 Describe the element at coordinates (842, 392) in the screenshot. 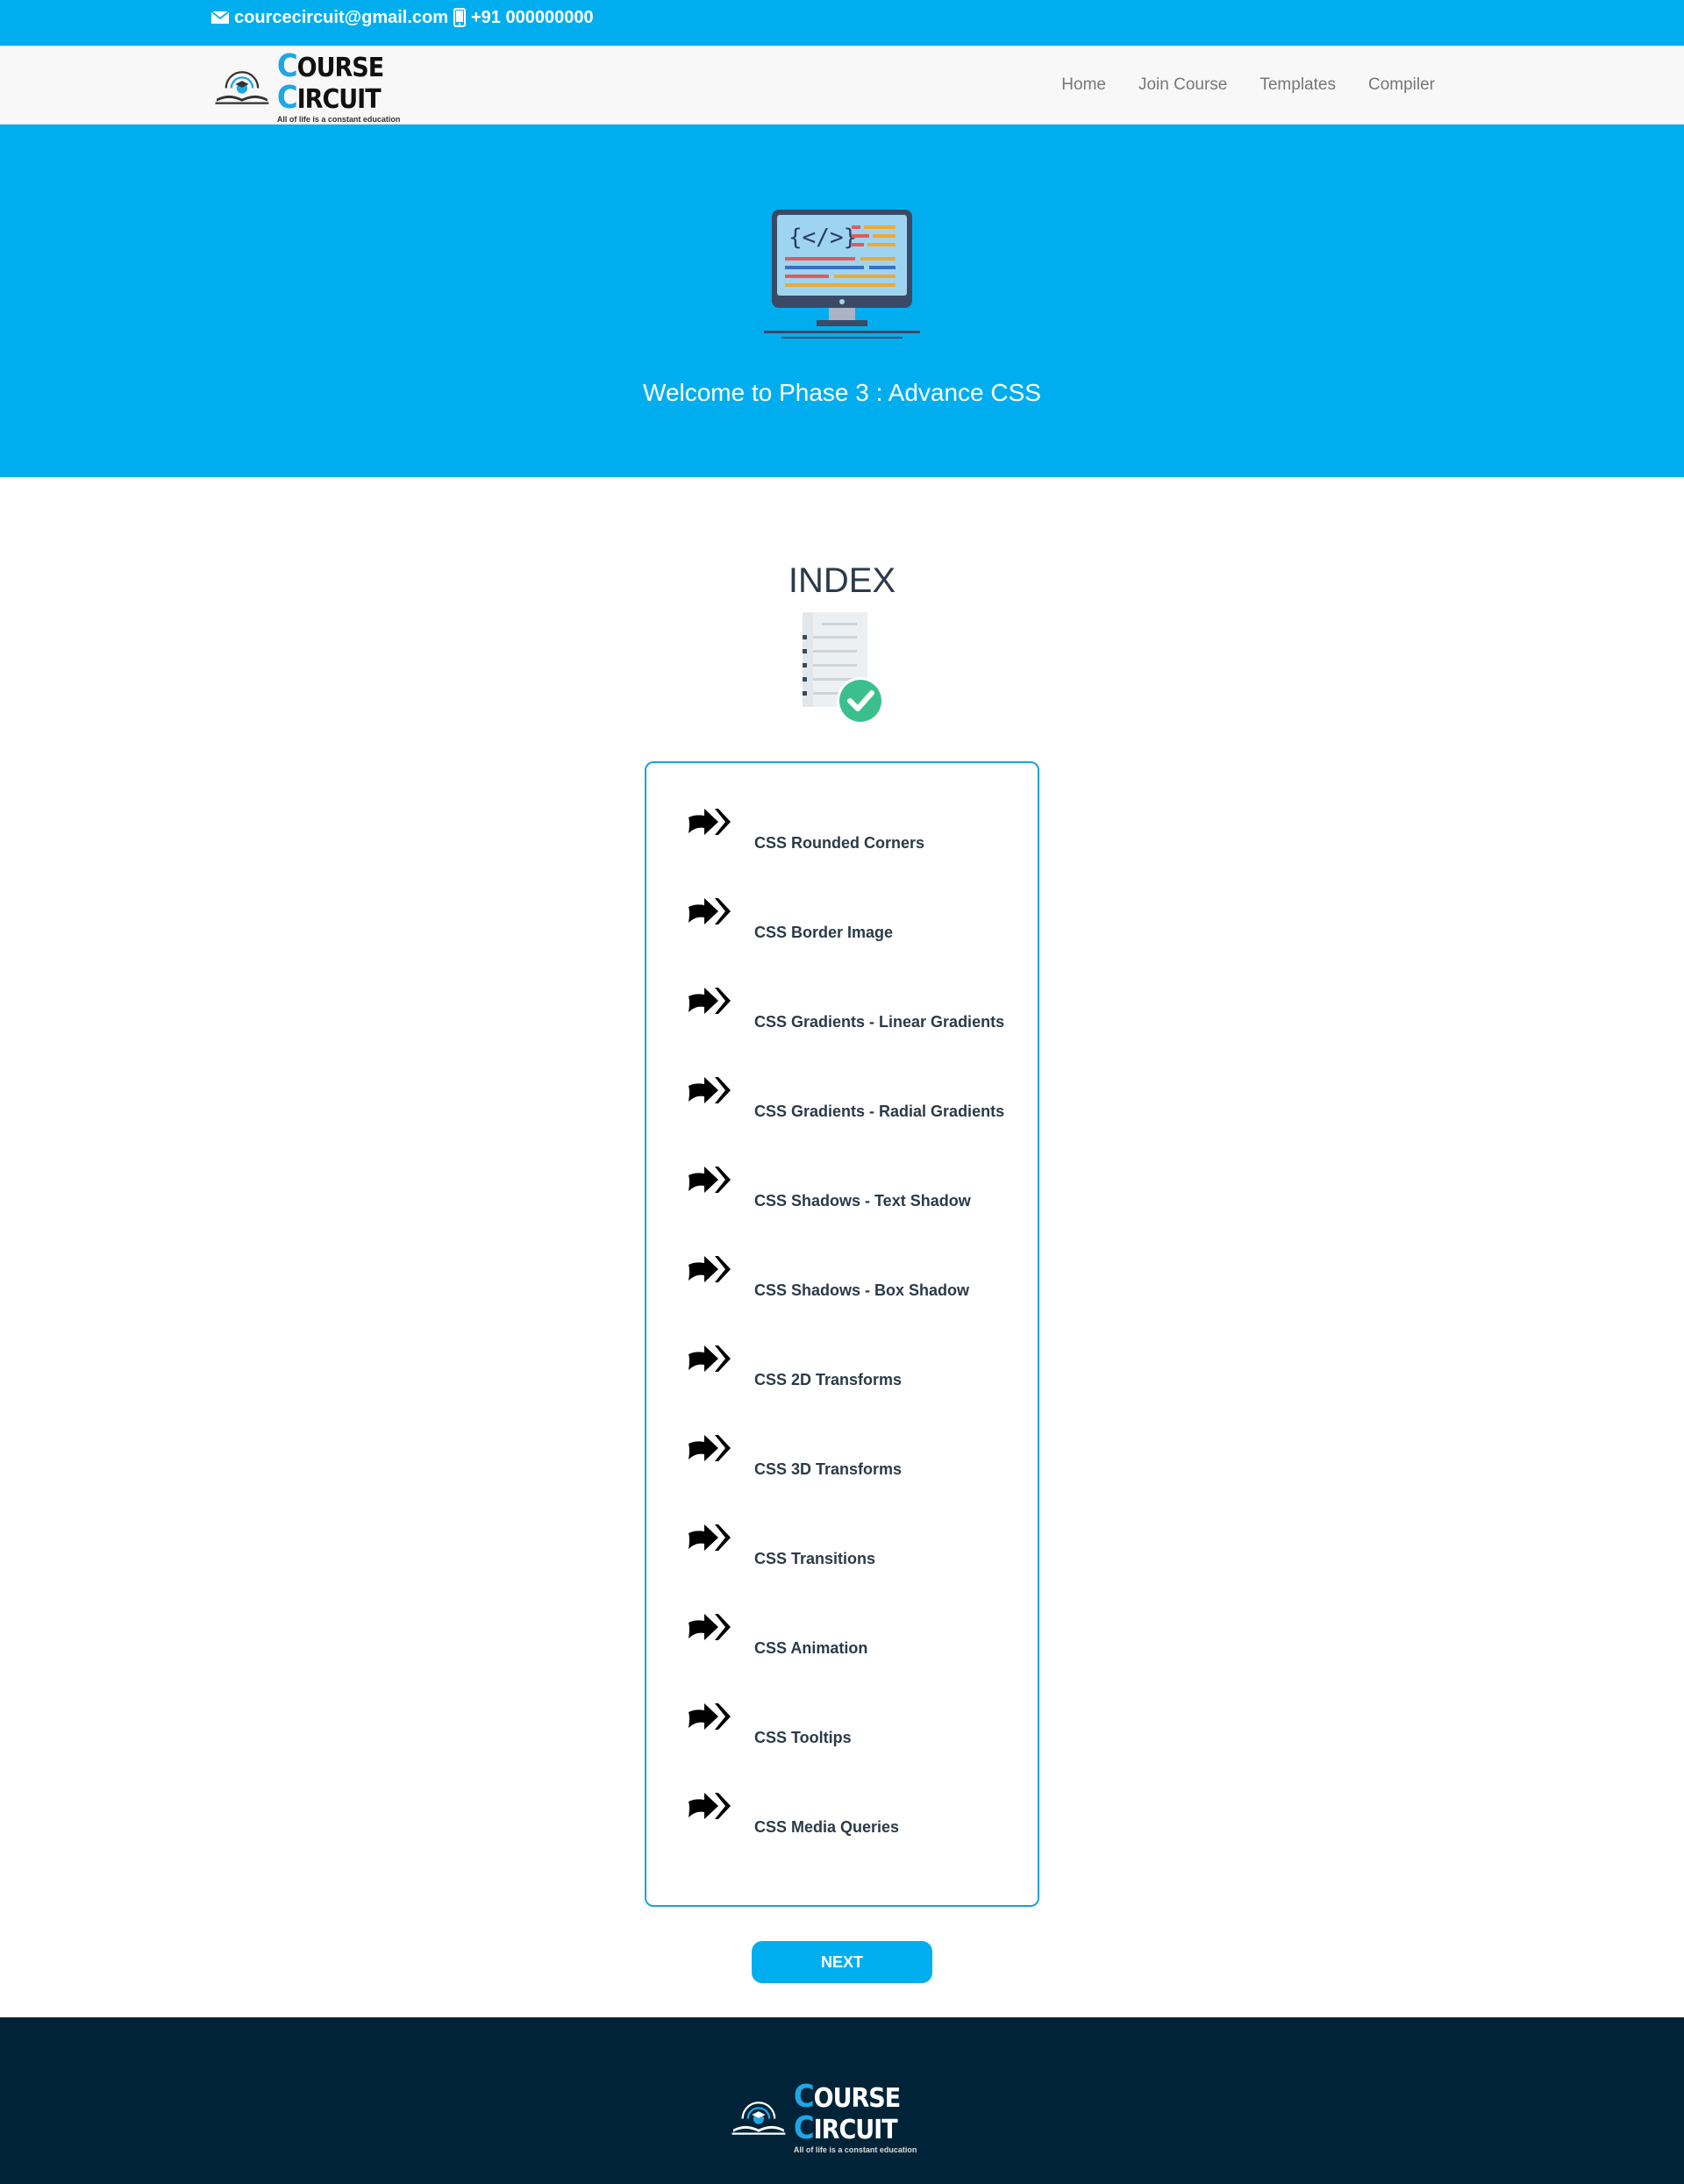

I see `hero-title: Welcome to Phase 3 : Advance CSS` at that location.